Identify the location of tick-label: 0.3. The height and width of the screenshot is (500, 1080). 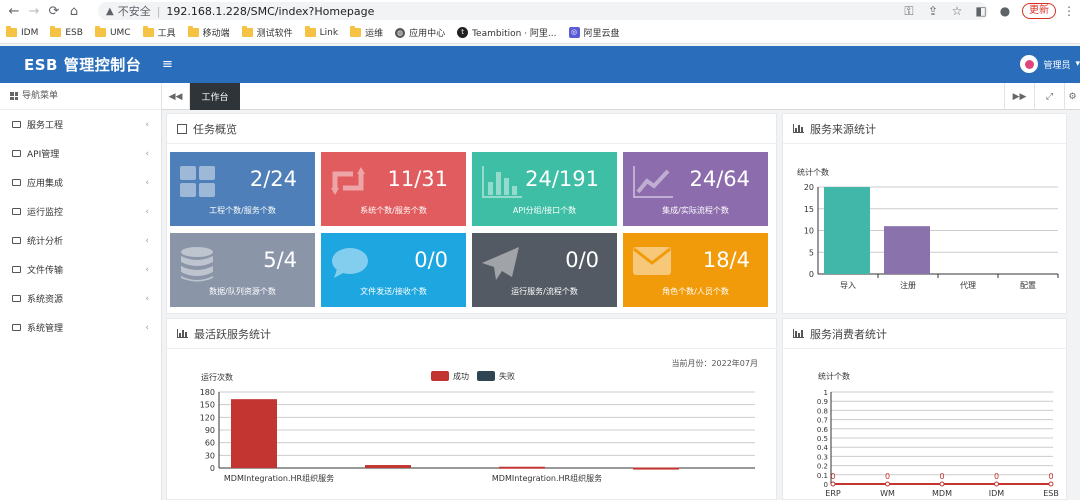
(822, 457).